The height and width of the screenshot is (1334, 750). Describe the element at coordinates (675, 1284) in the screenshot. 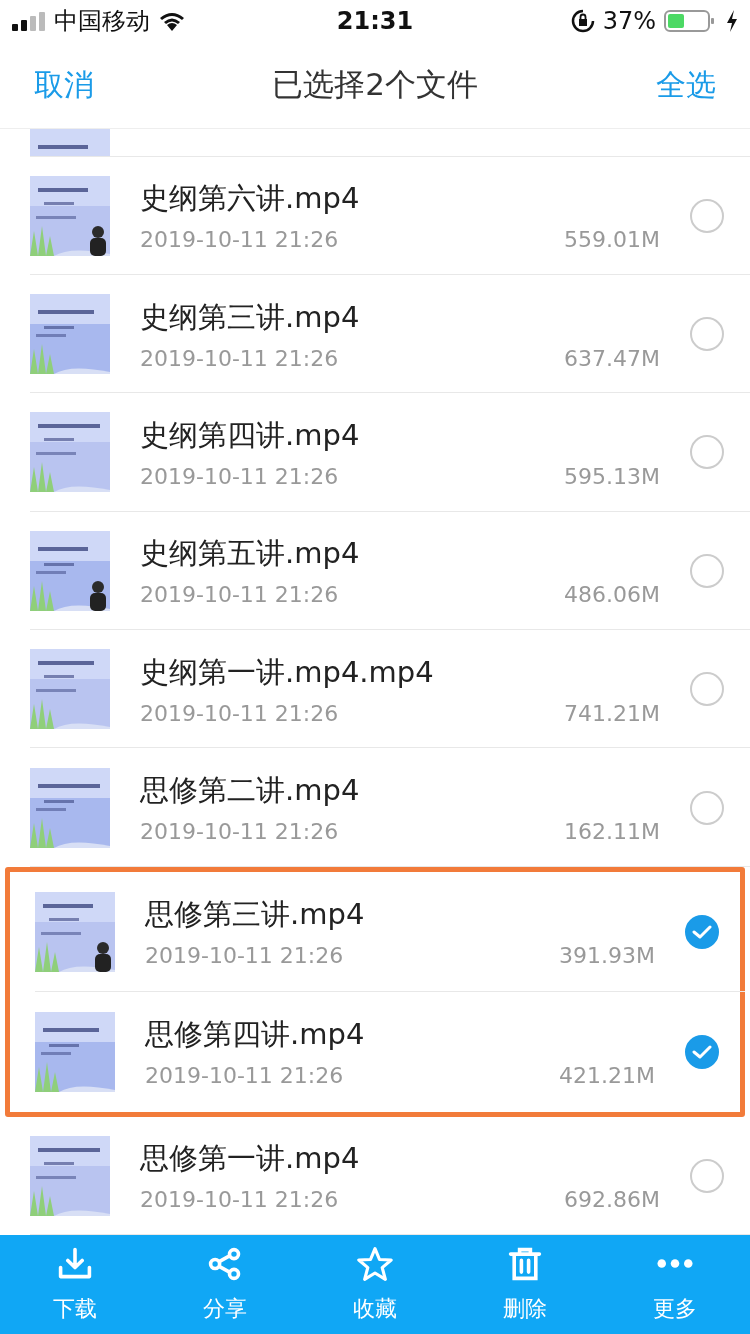

I see `toolbar-button: 更多` at that location.